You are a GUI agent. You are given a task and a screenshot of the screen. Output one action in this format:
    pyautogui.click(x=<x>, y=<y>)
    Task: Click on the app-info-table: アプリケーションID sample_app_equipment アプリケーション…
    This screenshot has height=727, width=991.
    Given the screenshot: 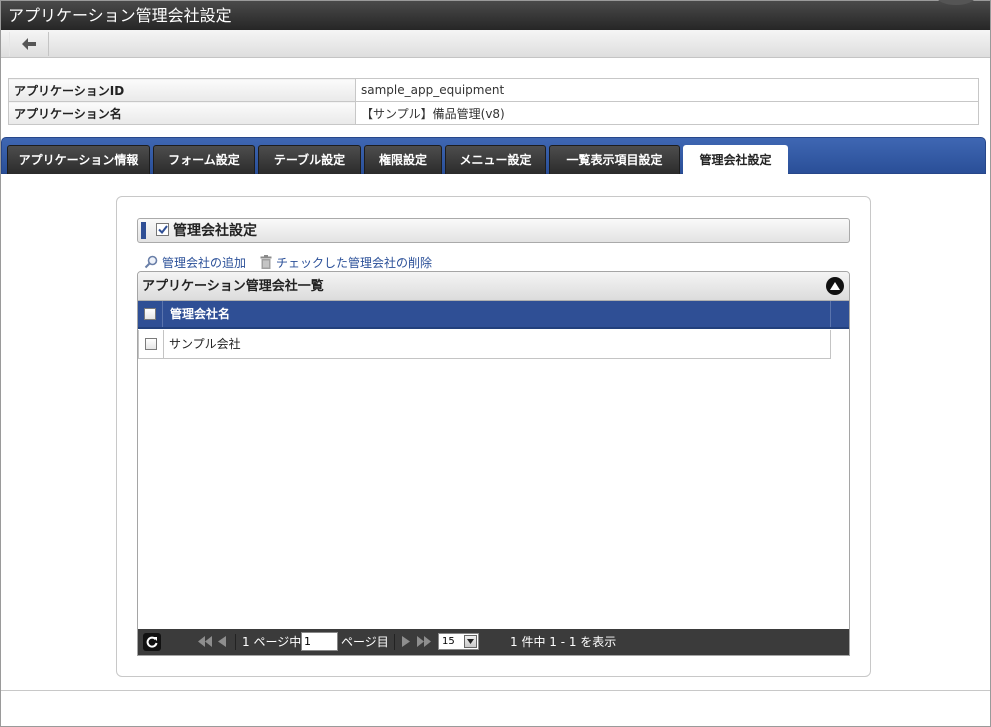 What is the action you would take?
    pyautogui.click(x=493, y=101)
    